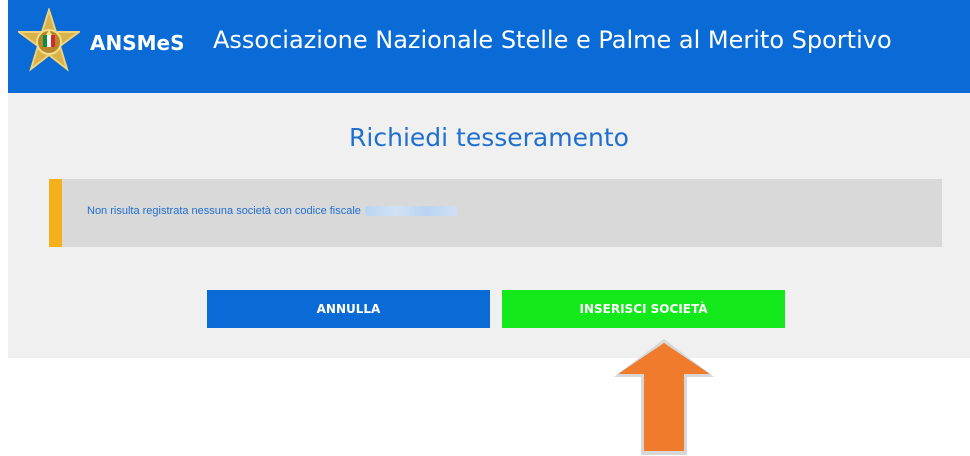 The image size is (970, 456). What do you see at coordinates (643, 309) in the screenshot?
I see `insert-society-button: INSERISCI SOCIETÀ` at bounding box center [643, 309].